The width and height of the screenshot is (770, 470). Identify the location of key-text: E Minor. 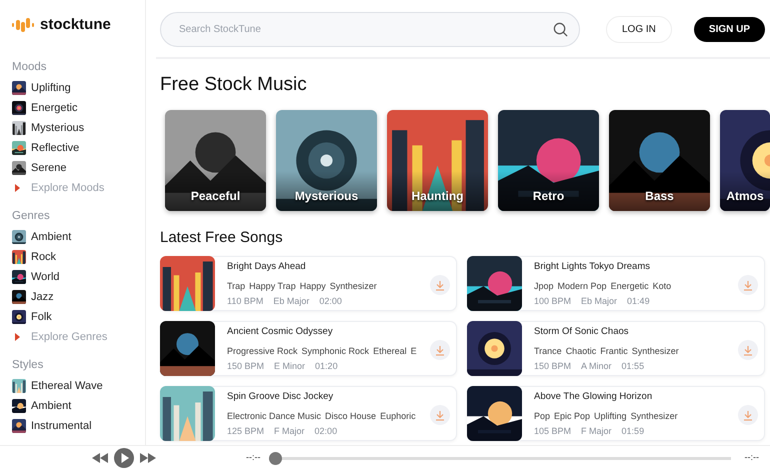
(290, 366).